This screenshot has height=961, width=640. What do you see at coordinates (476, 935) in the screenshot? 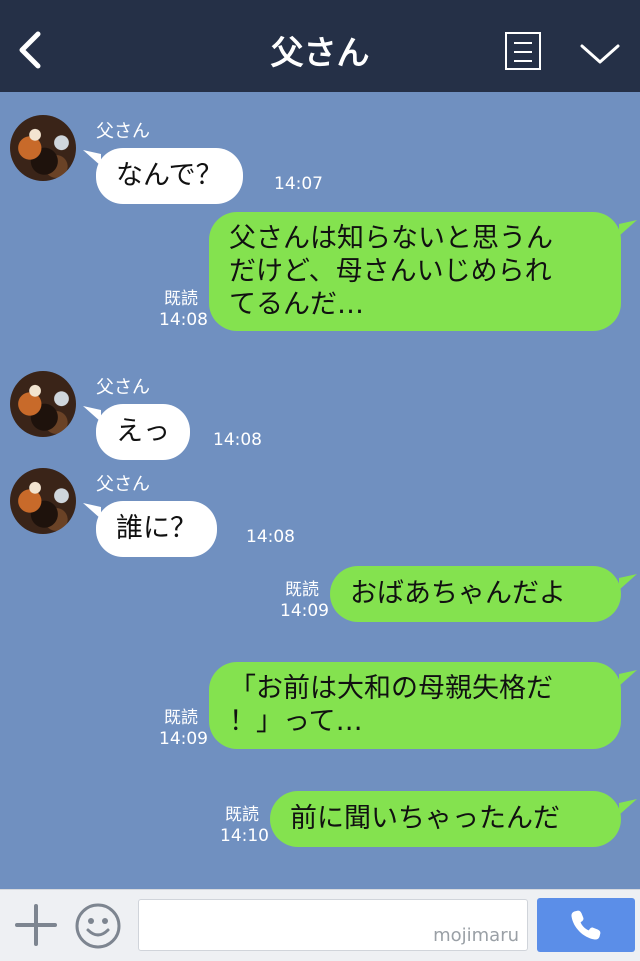
I see `watermark: mojimaru` at bounding box center [476, 935].